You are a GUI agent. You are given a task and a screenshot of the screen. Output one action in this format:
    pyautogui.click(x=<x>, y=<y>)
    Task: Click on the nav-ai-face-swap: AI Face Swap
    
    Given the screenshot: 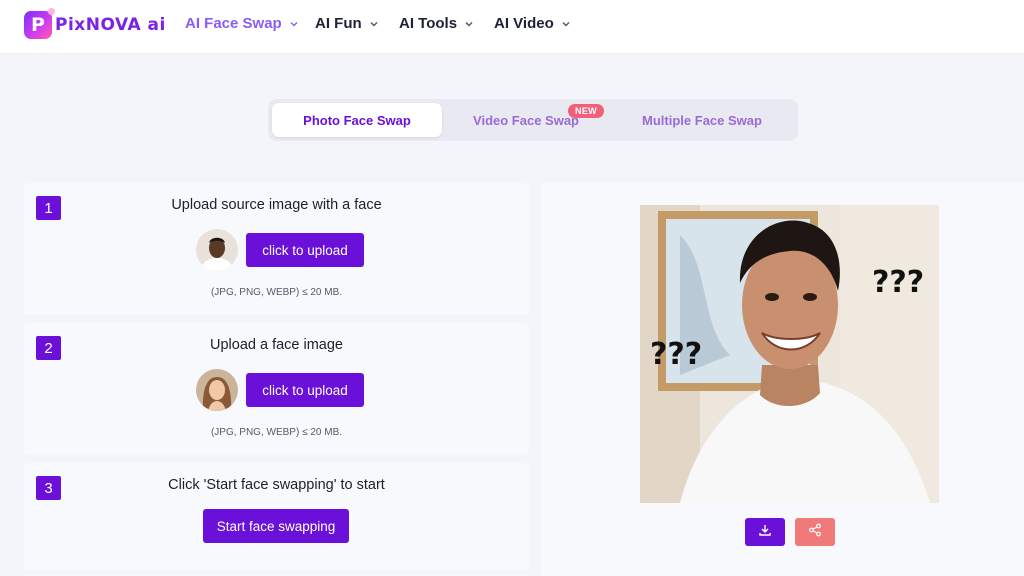 What is the action you would take?
    pyautogui.click(x=242, y=23)
    